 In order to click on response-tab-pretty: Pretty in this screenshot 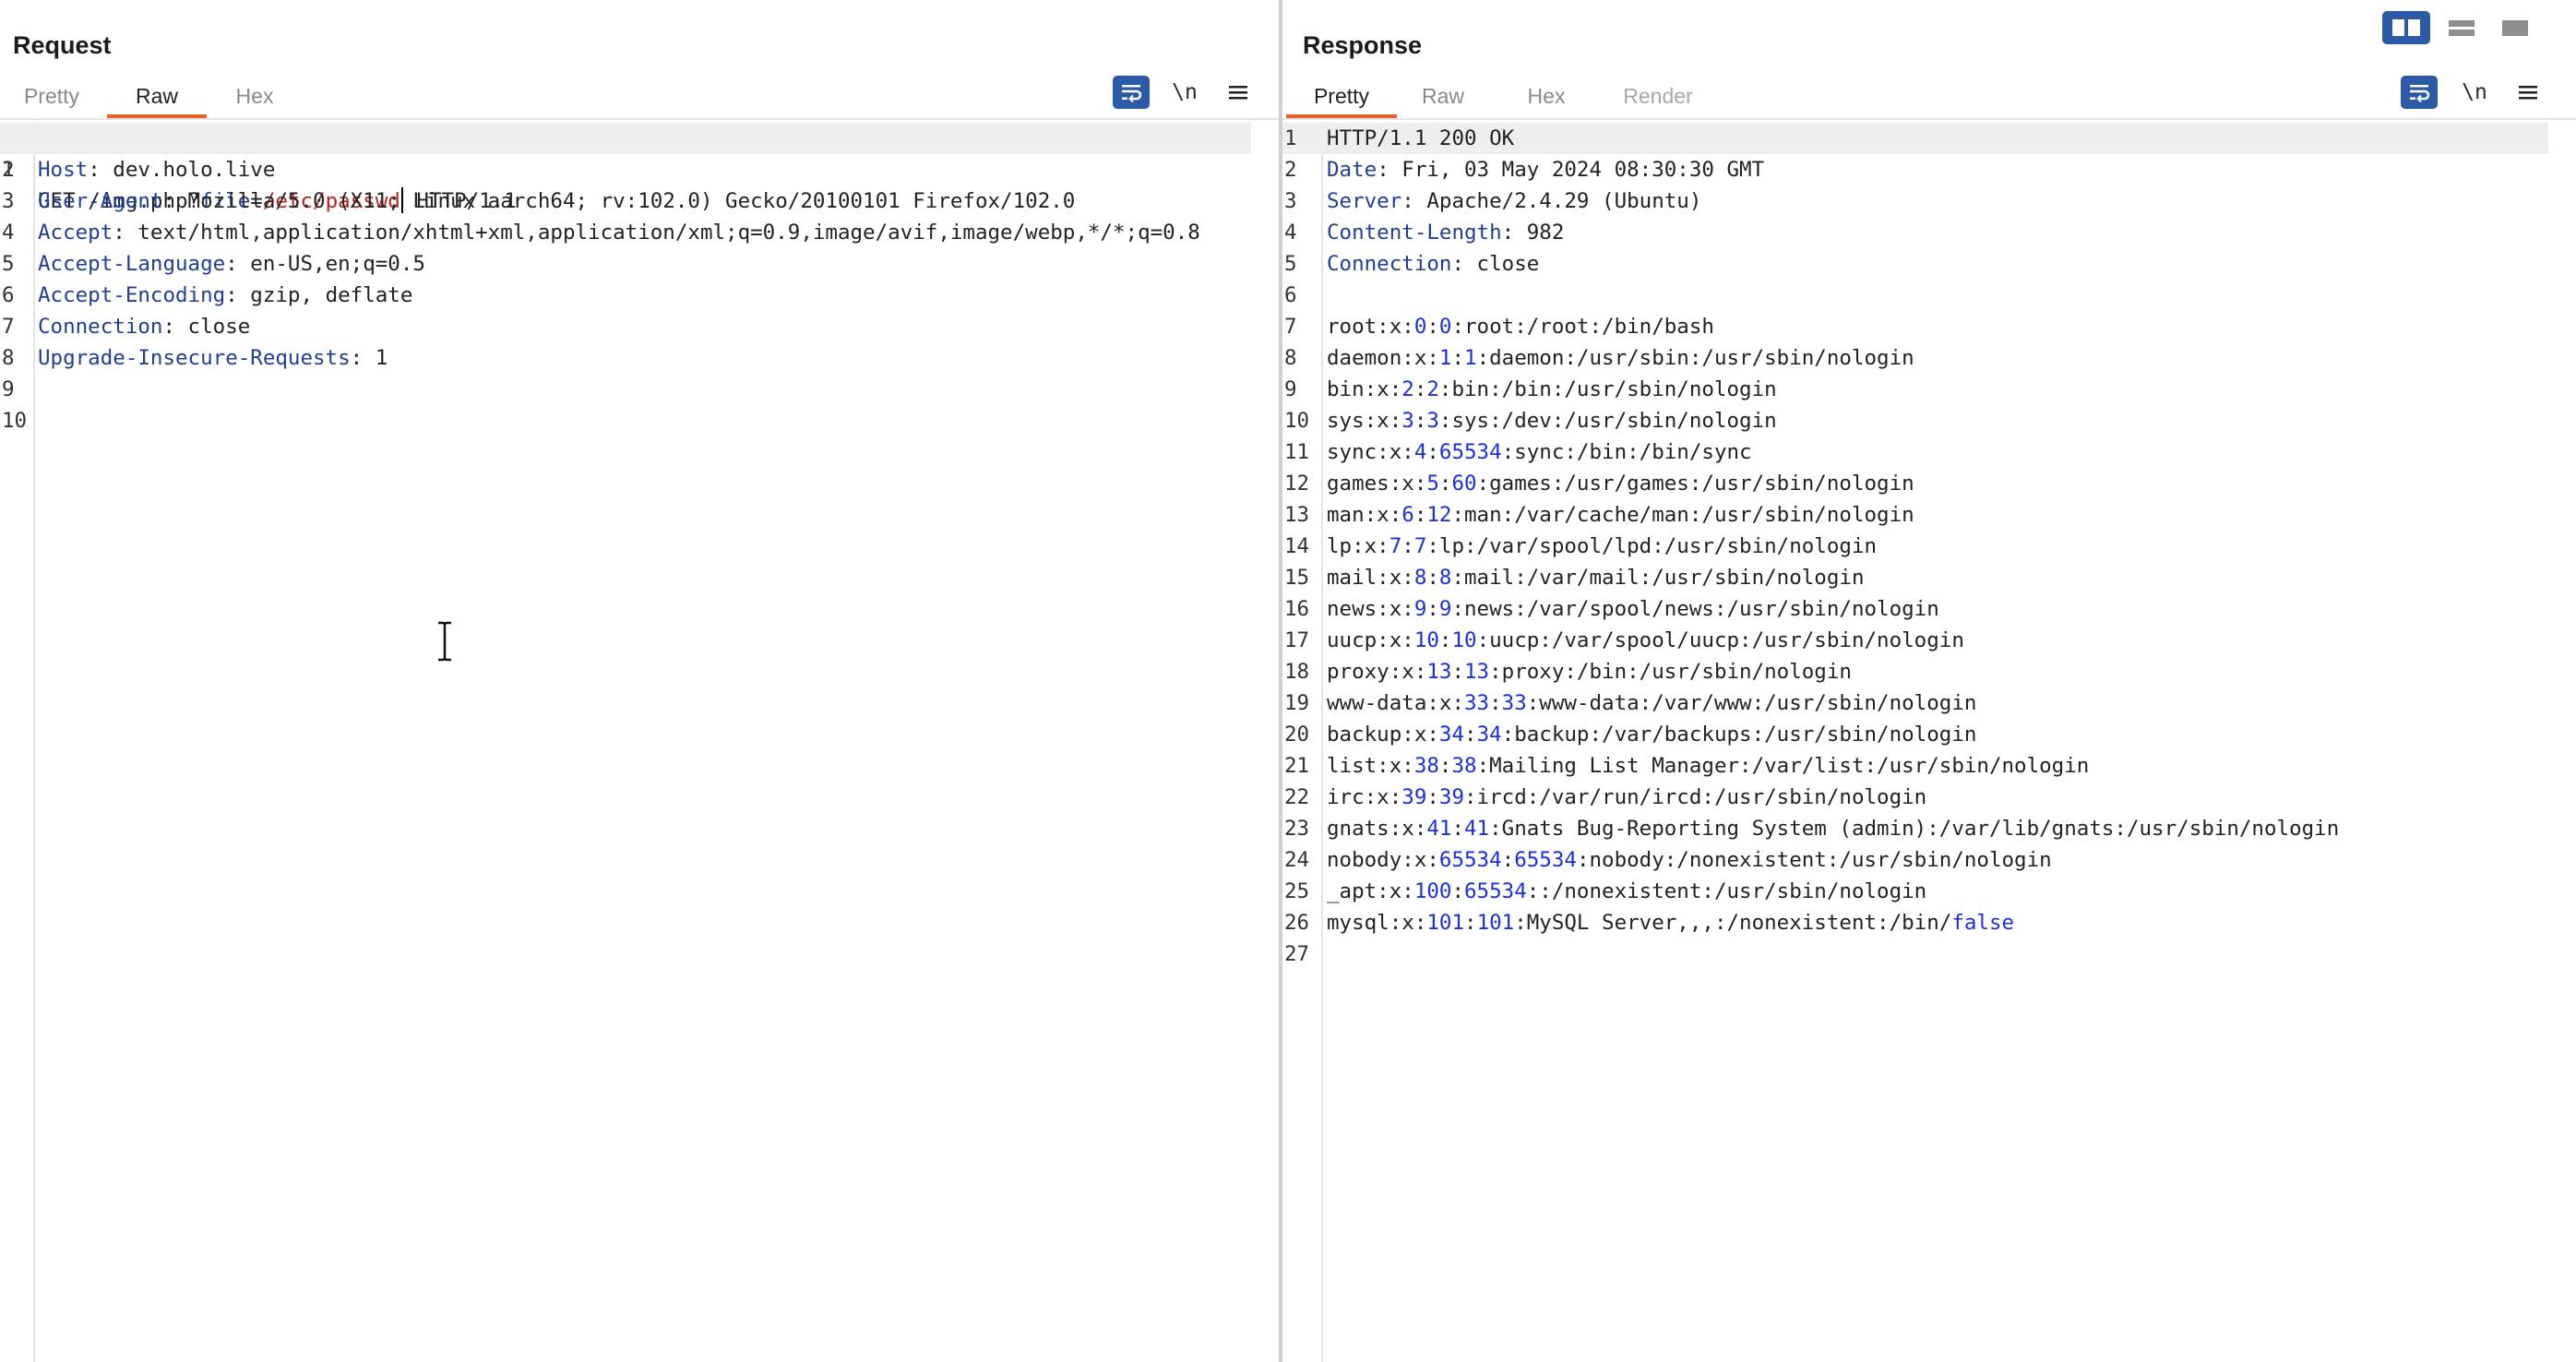, I will do `click(1341, 98)`.